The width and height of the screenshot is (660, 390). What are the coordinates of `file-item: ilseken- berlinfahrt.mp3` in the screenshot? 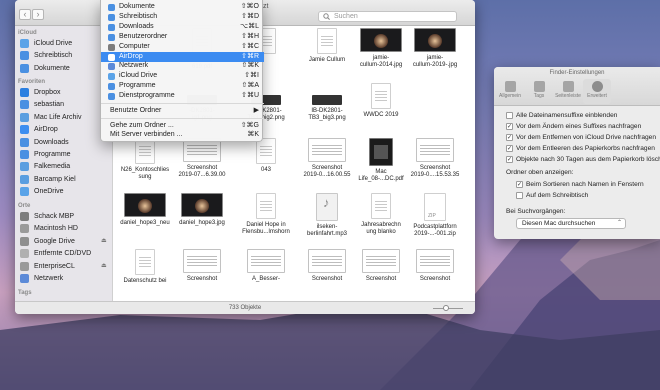 It's located at (327, 215).